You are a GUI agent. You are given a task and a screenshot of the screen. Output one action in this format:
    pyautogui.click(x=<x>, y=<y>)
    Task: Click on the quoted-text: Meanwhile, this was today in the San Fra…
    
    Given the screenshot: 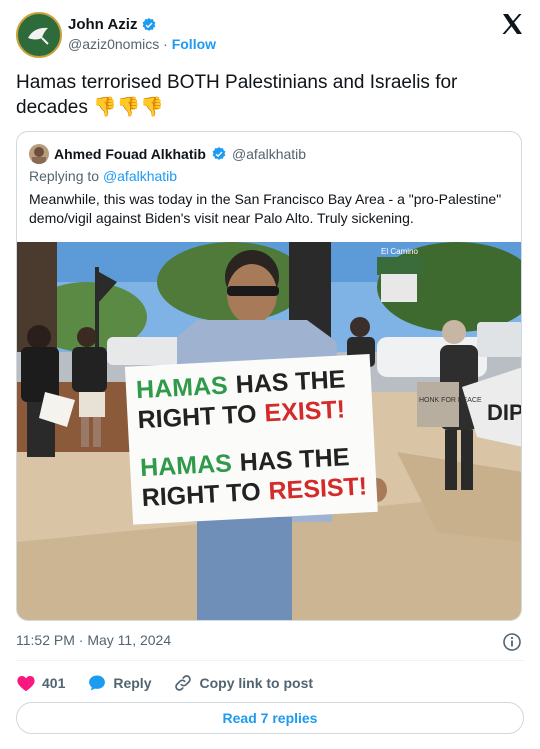 What is the action you would take?
    pyautogui.click(x=265, y=208)
    